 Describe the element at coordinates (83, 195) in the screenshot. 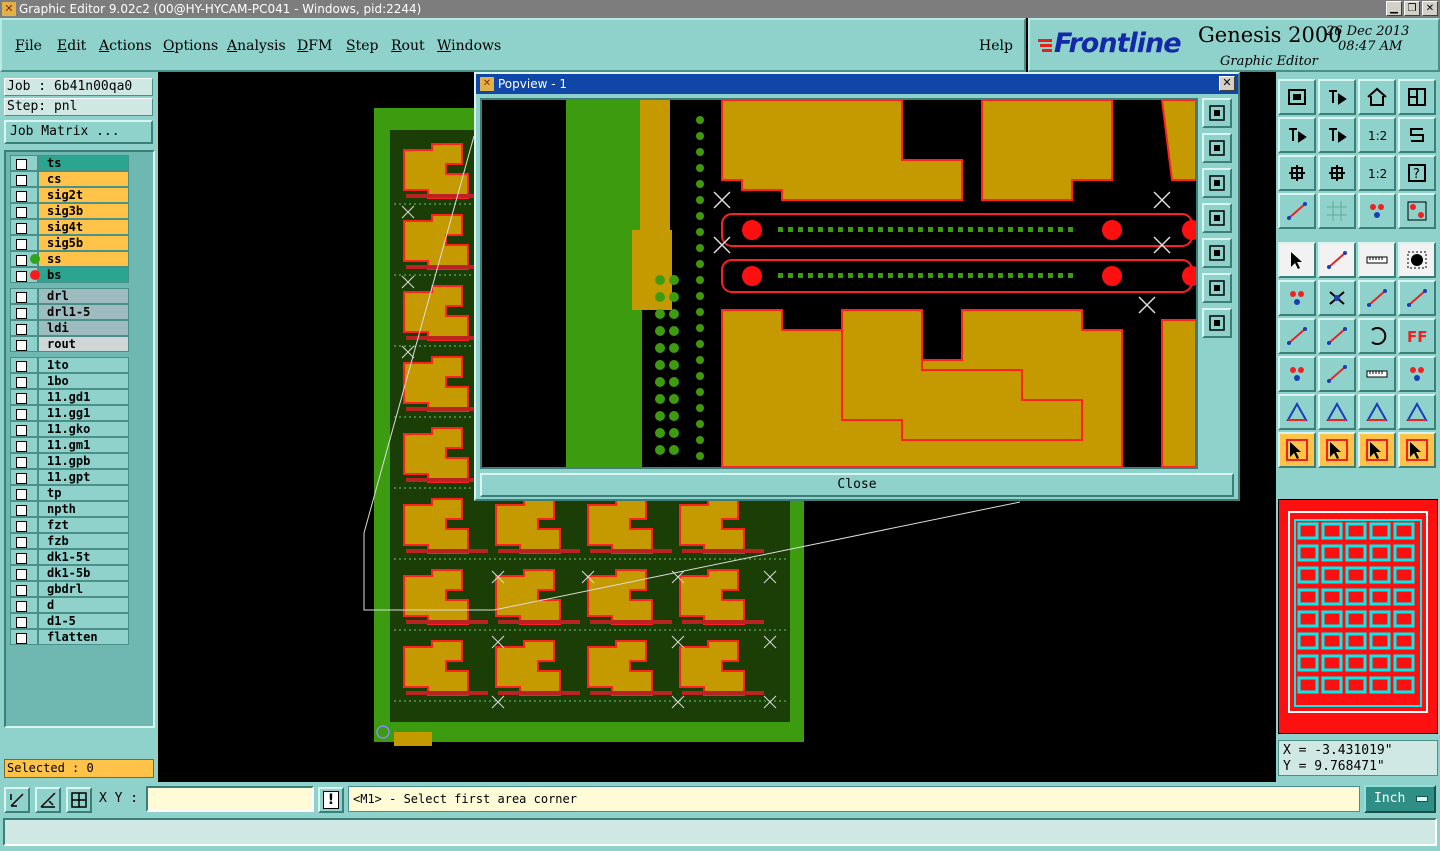

I see `layer-name: sig2t` at that location.